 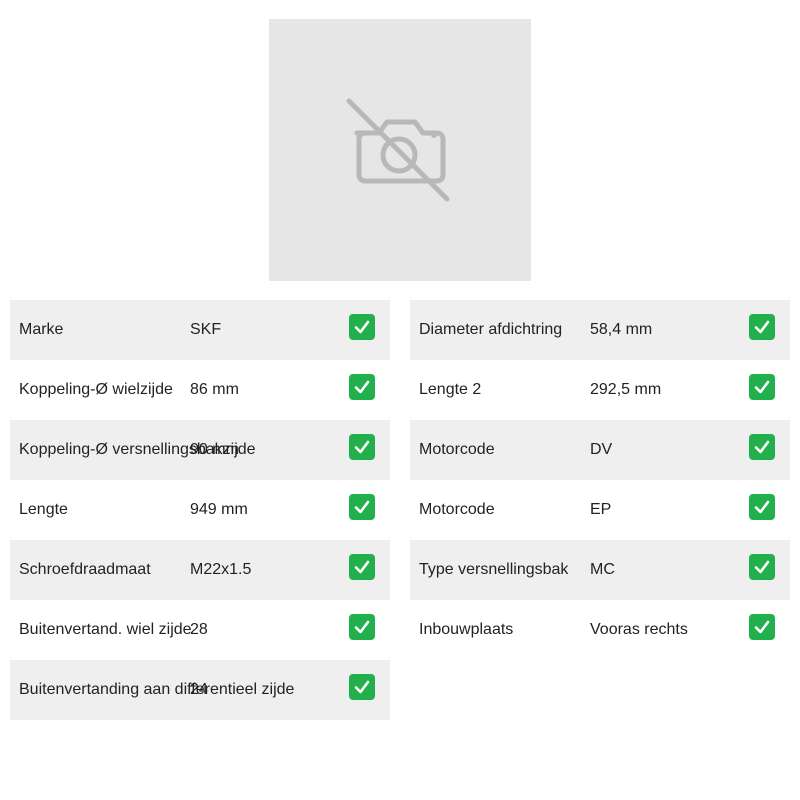 I want to click on spec-label: Inbouwplaats, so click(x=466, y=629).